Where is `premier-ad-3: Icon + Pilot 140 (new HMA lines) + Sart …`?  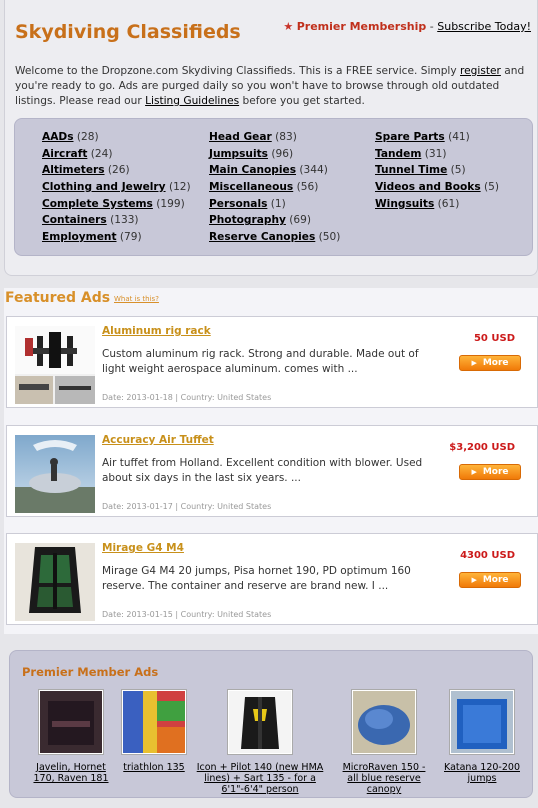
premier-ad-3: Icon + Pilot 140 (new HMA lines) + Sart … is located at coordinates (260, 742).